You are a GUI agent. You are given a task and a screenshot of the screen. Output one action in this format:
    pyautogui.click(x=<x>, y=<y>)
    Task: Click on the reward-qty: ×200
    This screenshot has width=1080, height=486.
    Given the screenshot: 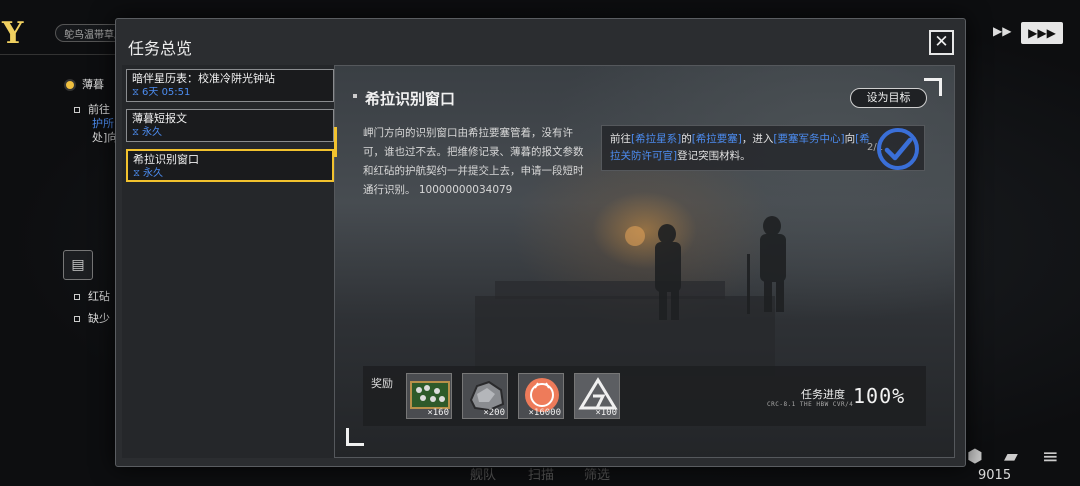 What is the action you would take?
    pyautogui.click(x=494, y=413)
    